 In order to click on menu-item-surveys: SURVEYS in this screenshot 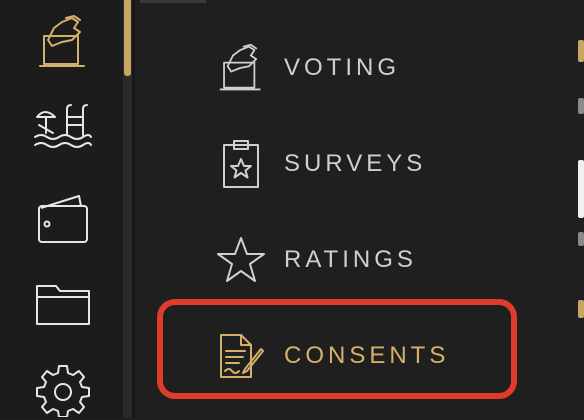, I will do `click(360, 164)`.